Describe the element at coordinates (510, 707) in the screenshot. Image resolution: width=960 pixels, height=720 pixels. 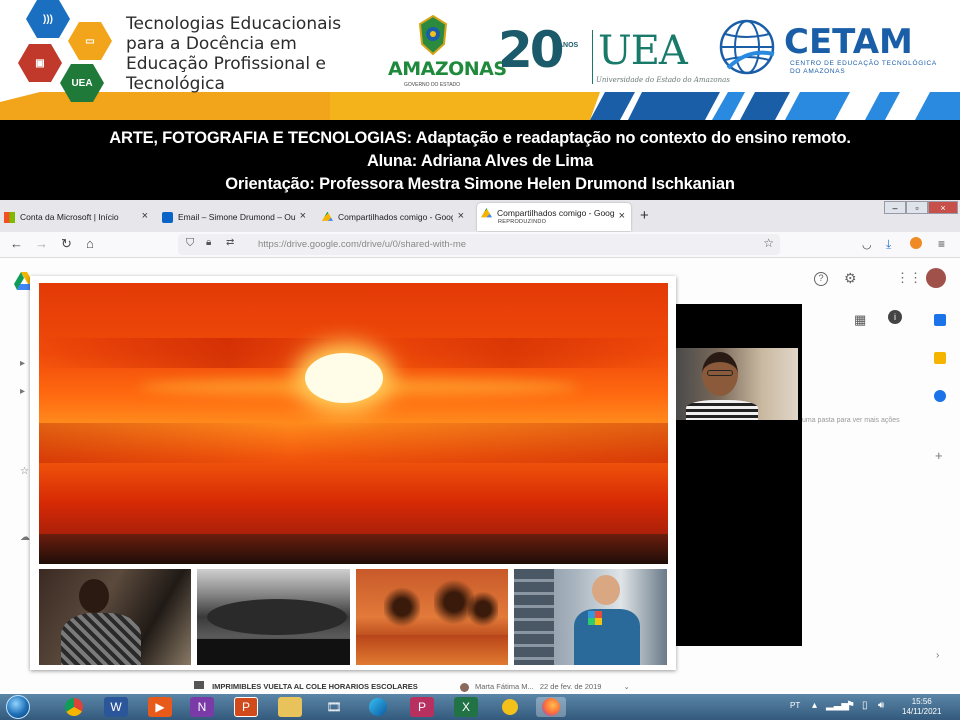
I see `security-icon` at that location.